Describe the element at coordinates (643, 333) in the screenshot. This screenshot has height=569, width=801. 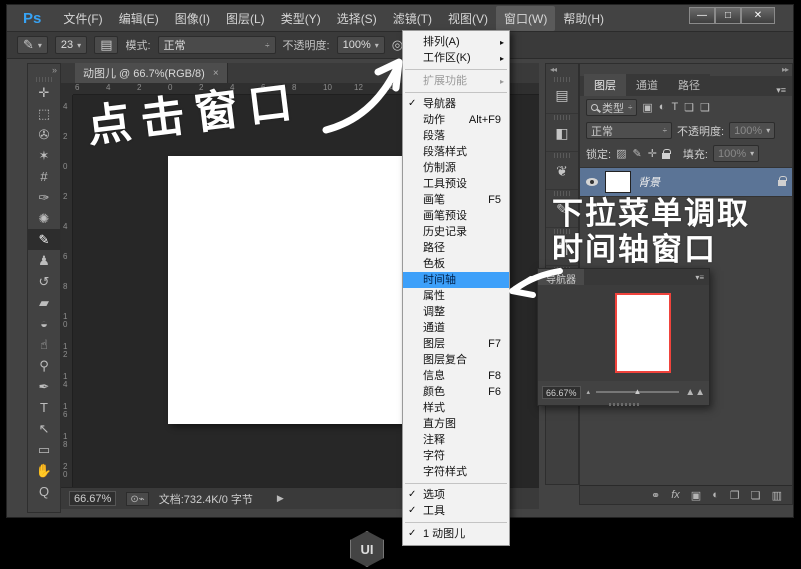
I see `navigator-proxy-view` at that location.